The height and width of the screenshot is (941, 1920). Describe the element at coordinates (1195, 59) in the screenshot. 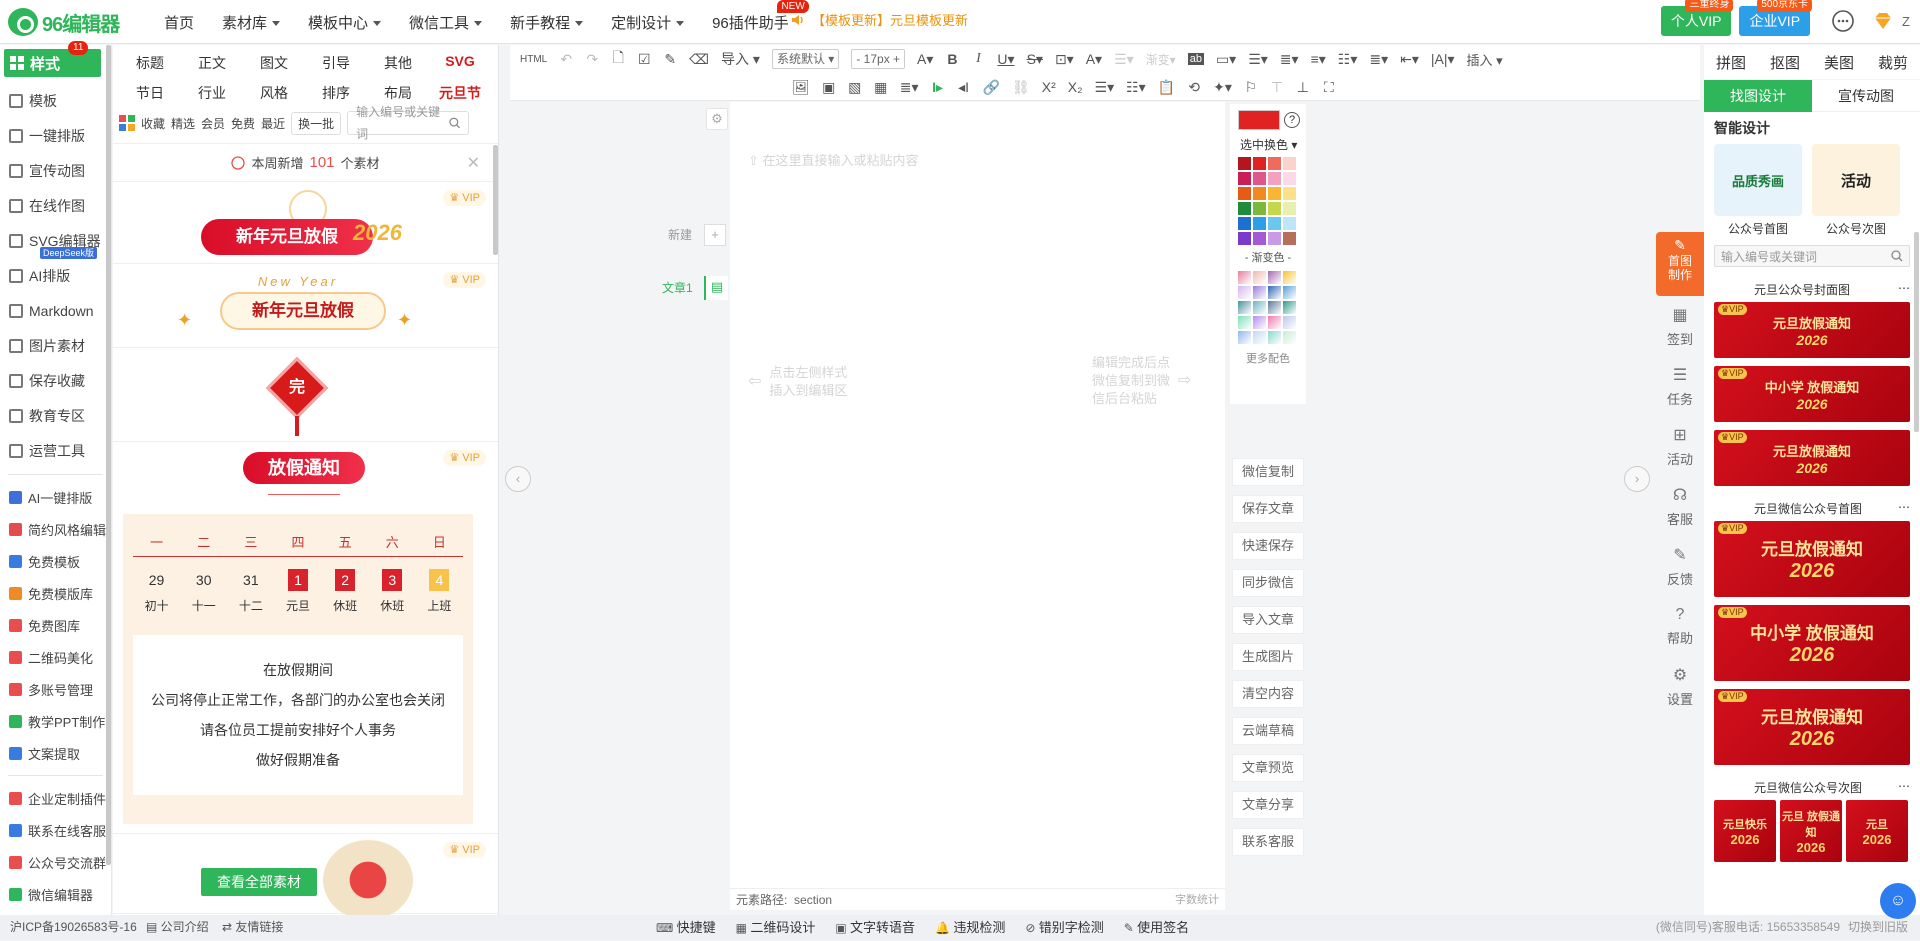

I see `text-style-icon: ab` at that location.